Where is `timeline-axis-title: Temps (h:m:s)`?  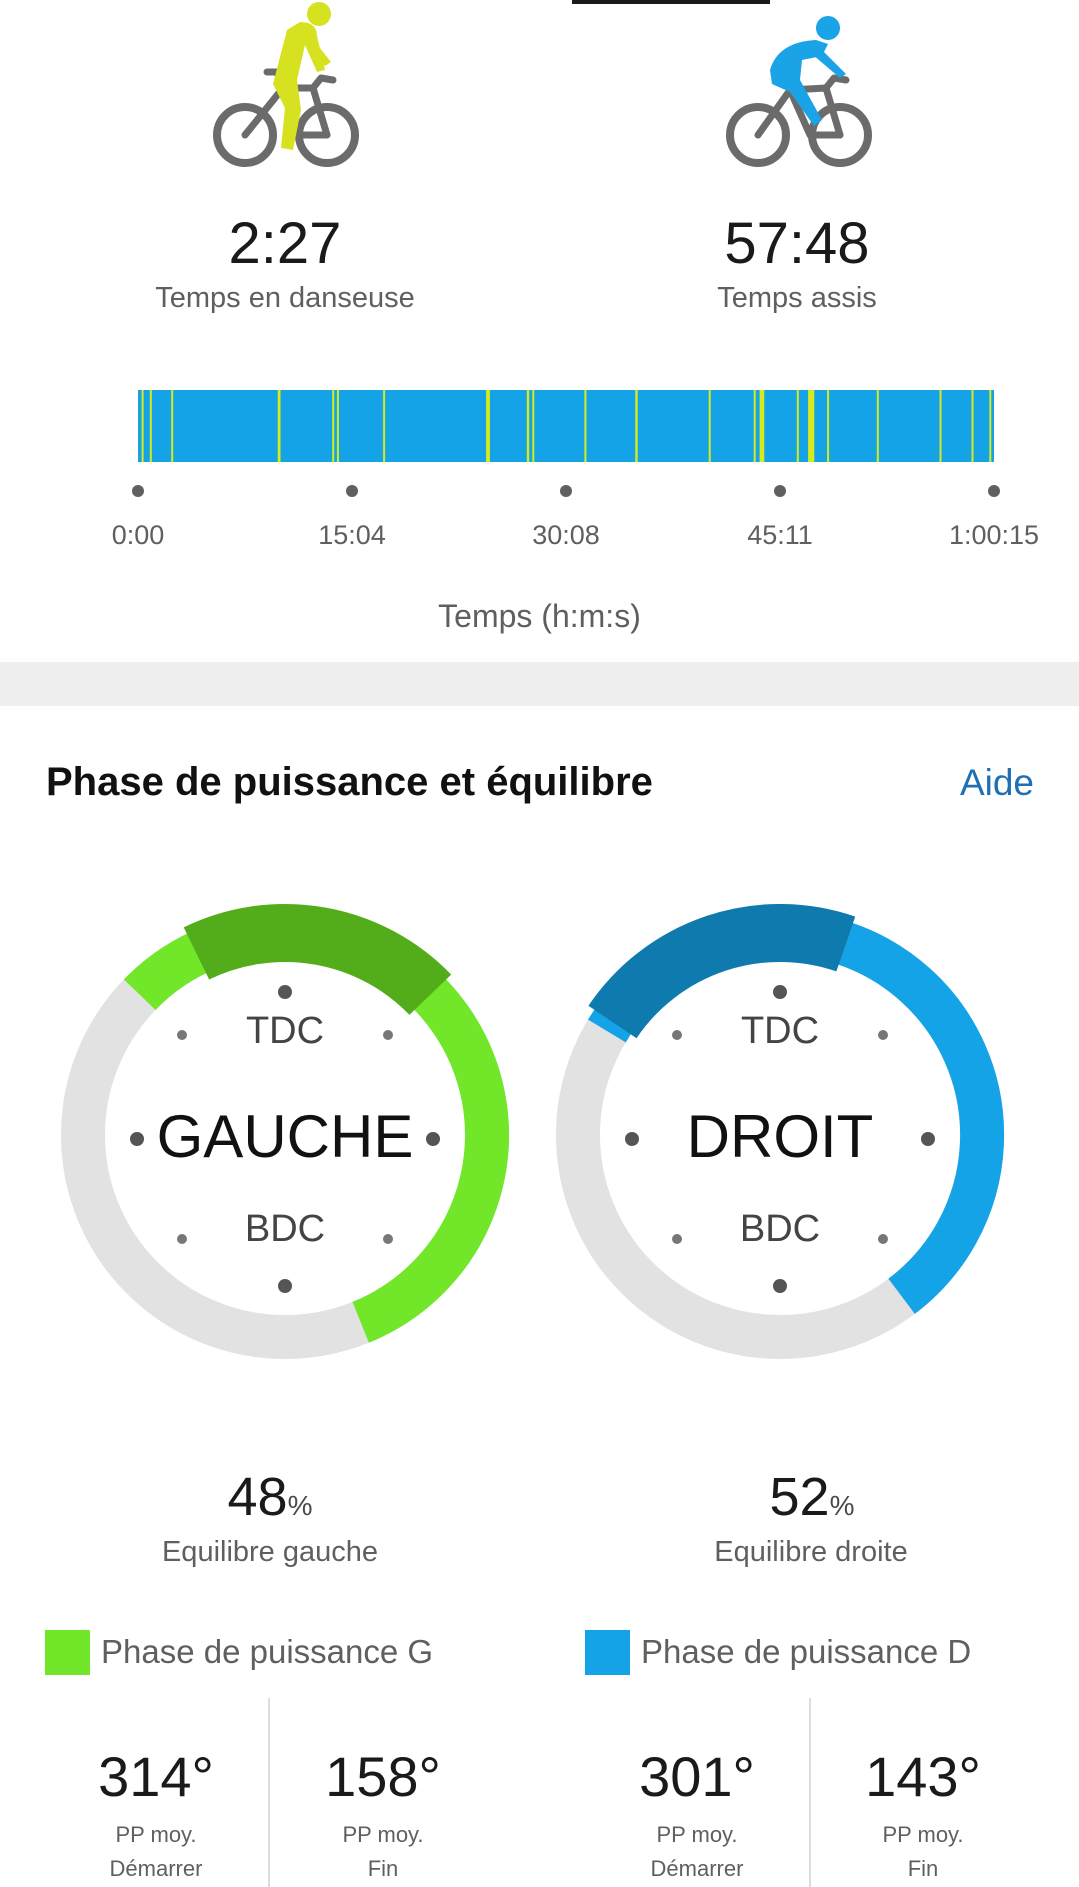
timeline-axis-title: Temps (h:m:s) is located at coordinates (539, 616).